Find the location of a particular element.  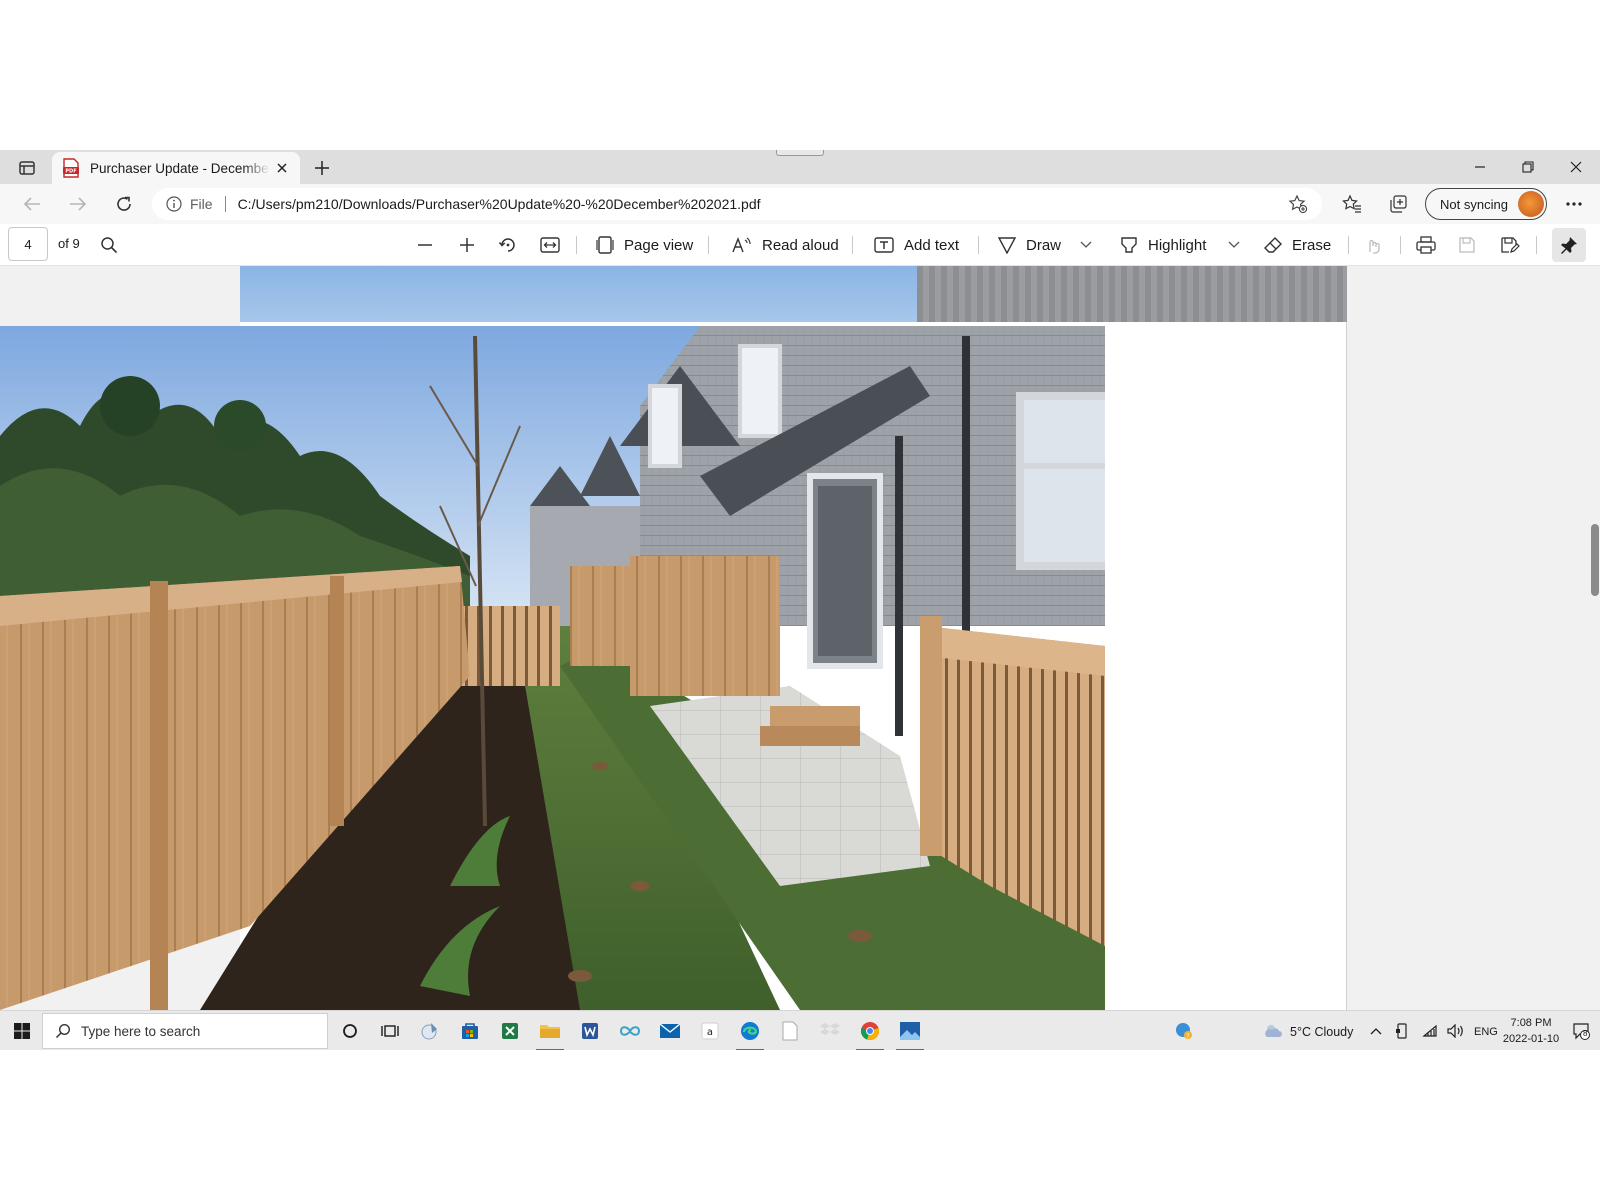

window-close-button is located at coordinates (1576, 167).